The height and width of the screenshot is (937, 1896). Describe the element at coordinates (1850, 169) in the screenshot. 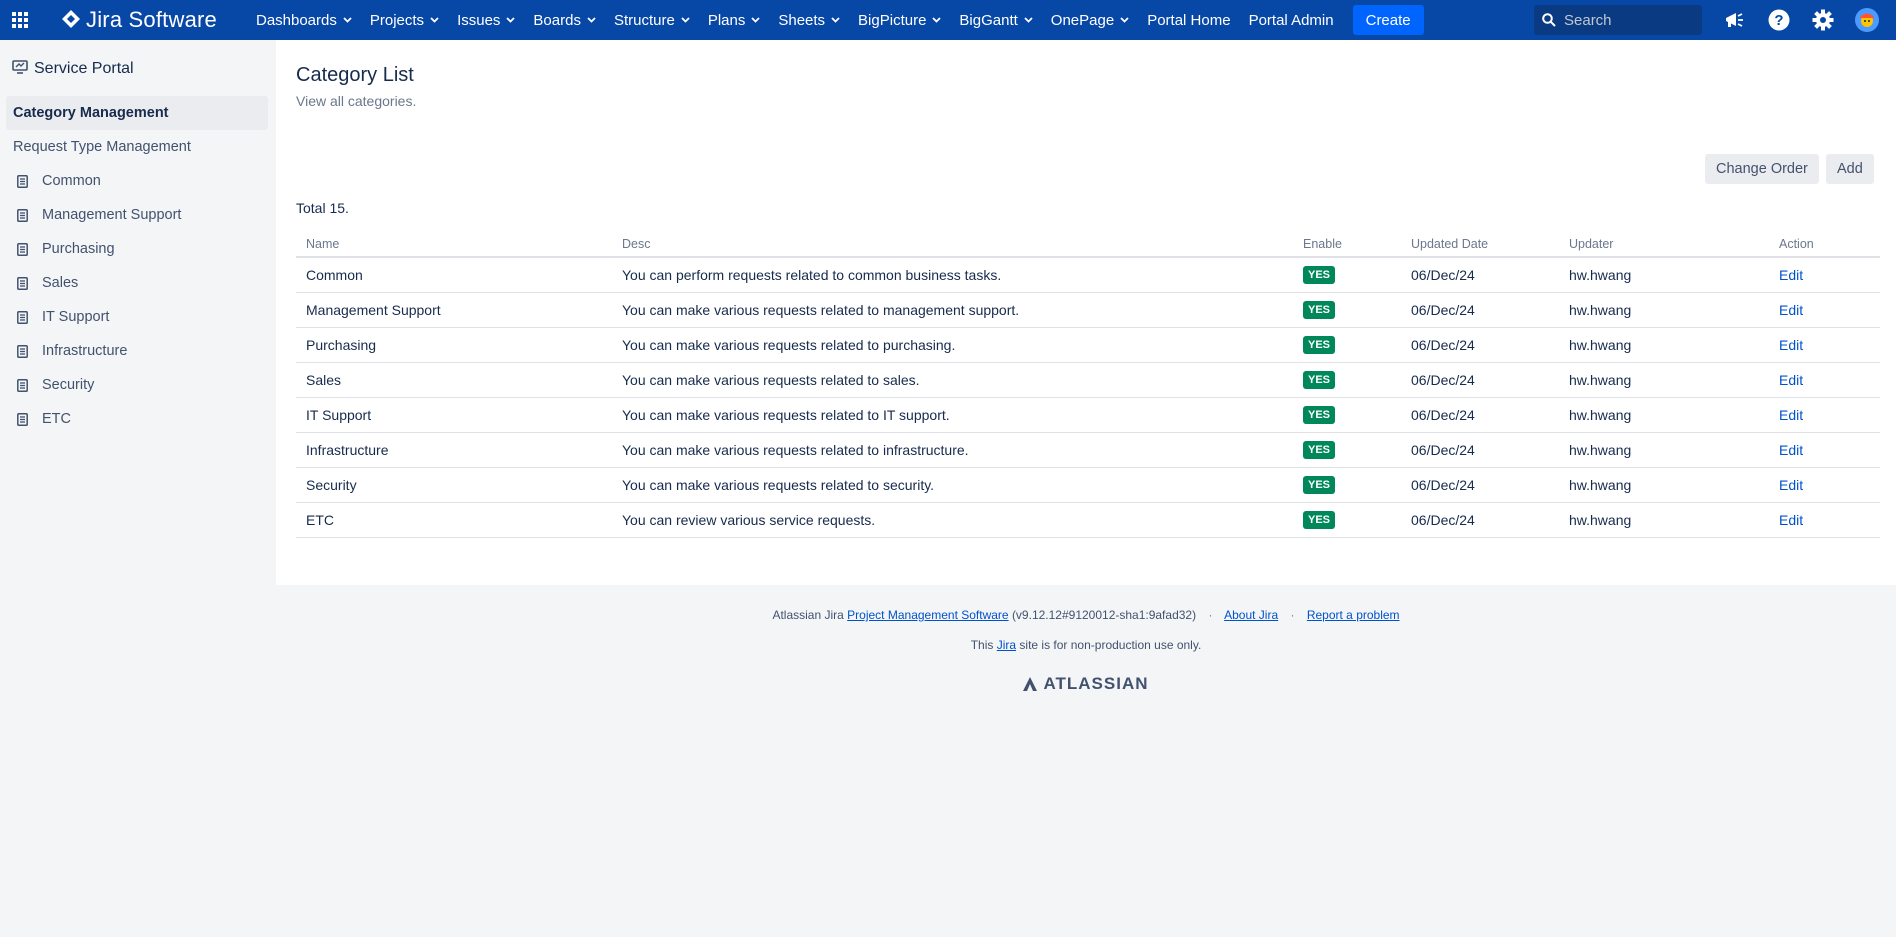

I see `add-button: Add` at that location.